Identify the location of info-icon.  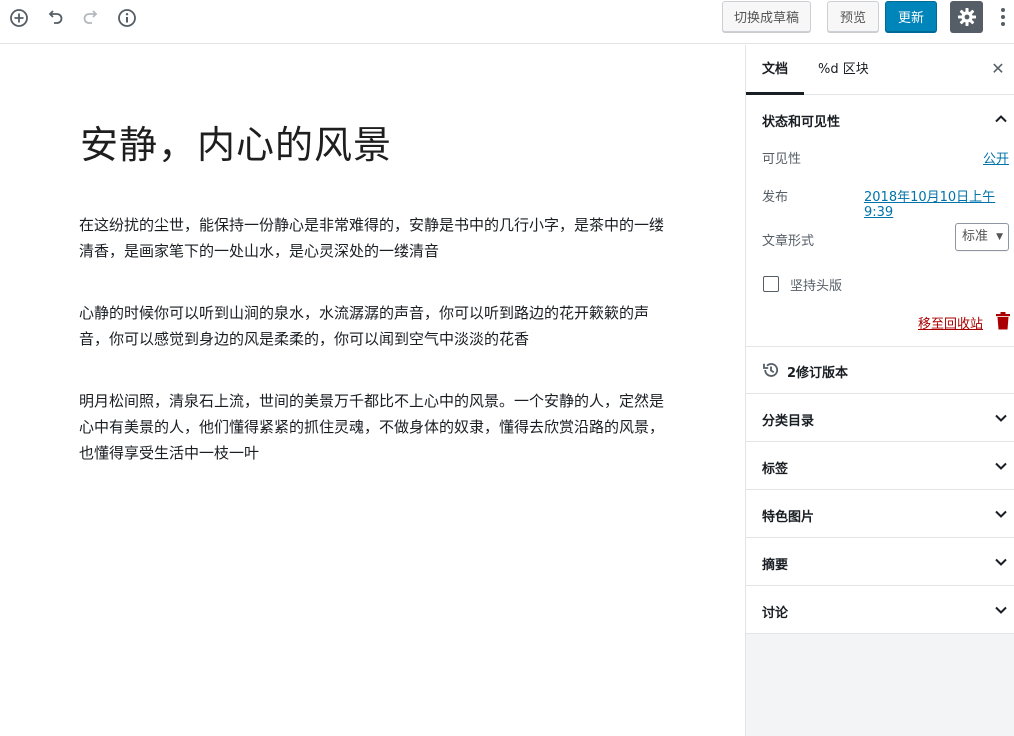
(127, 18).